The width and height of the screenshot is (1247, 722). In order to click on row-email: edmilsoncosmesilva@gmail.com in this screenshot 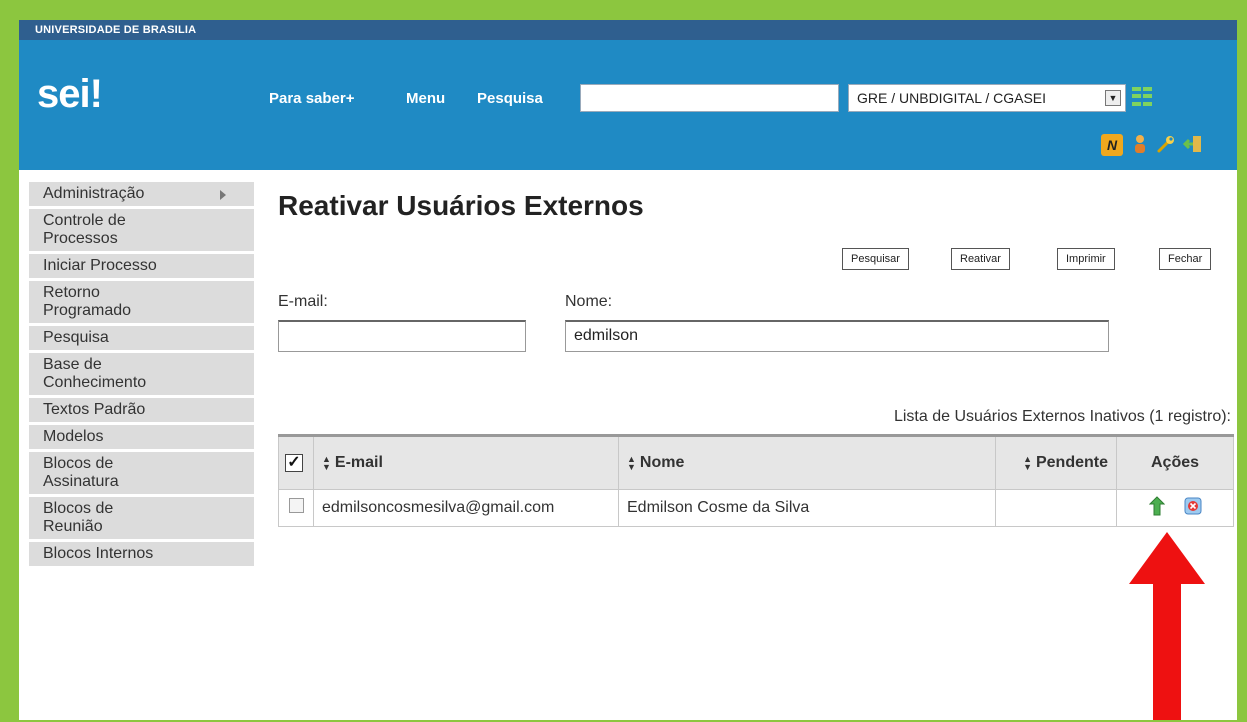, I will do `click(466, 508)`.